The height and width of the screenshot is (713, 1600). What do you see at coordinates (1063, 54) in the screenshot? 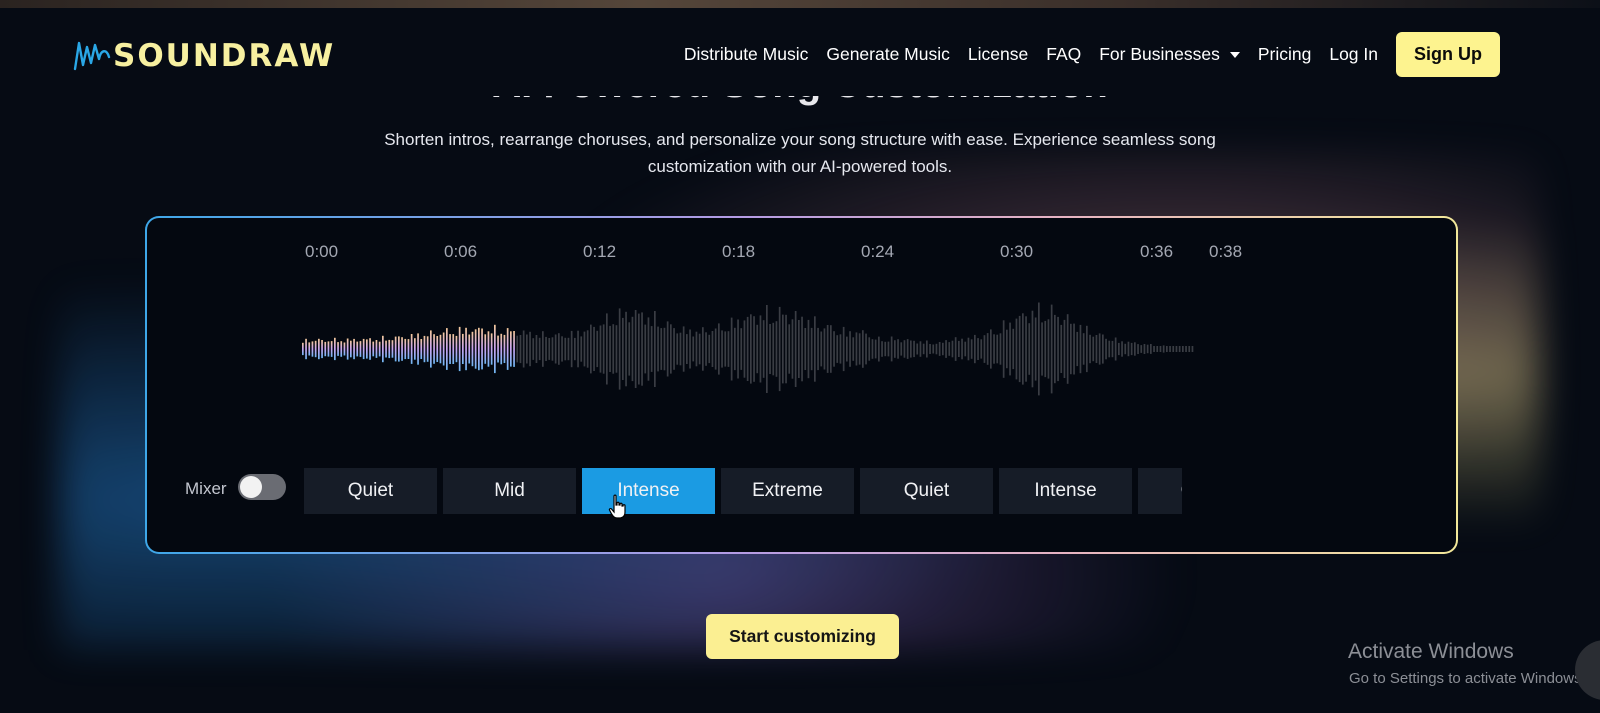
I see `nav-faq: FAQ` at bounding box center [1063, 54].